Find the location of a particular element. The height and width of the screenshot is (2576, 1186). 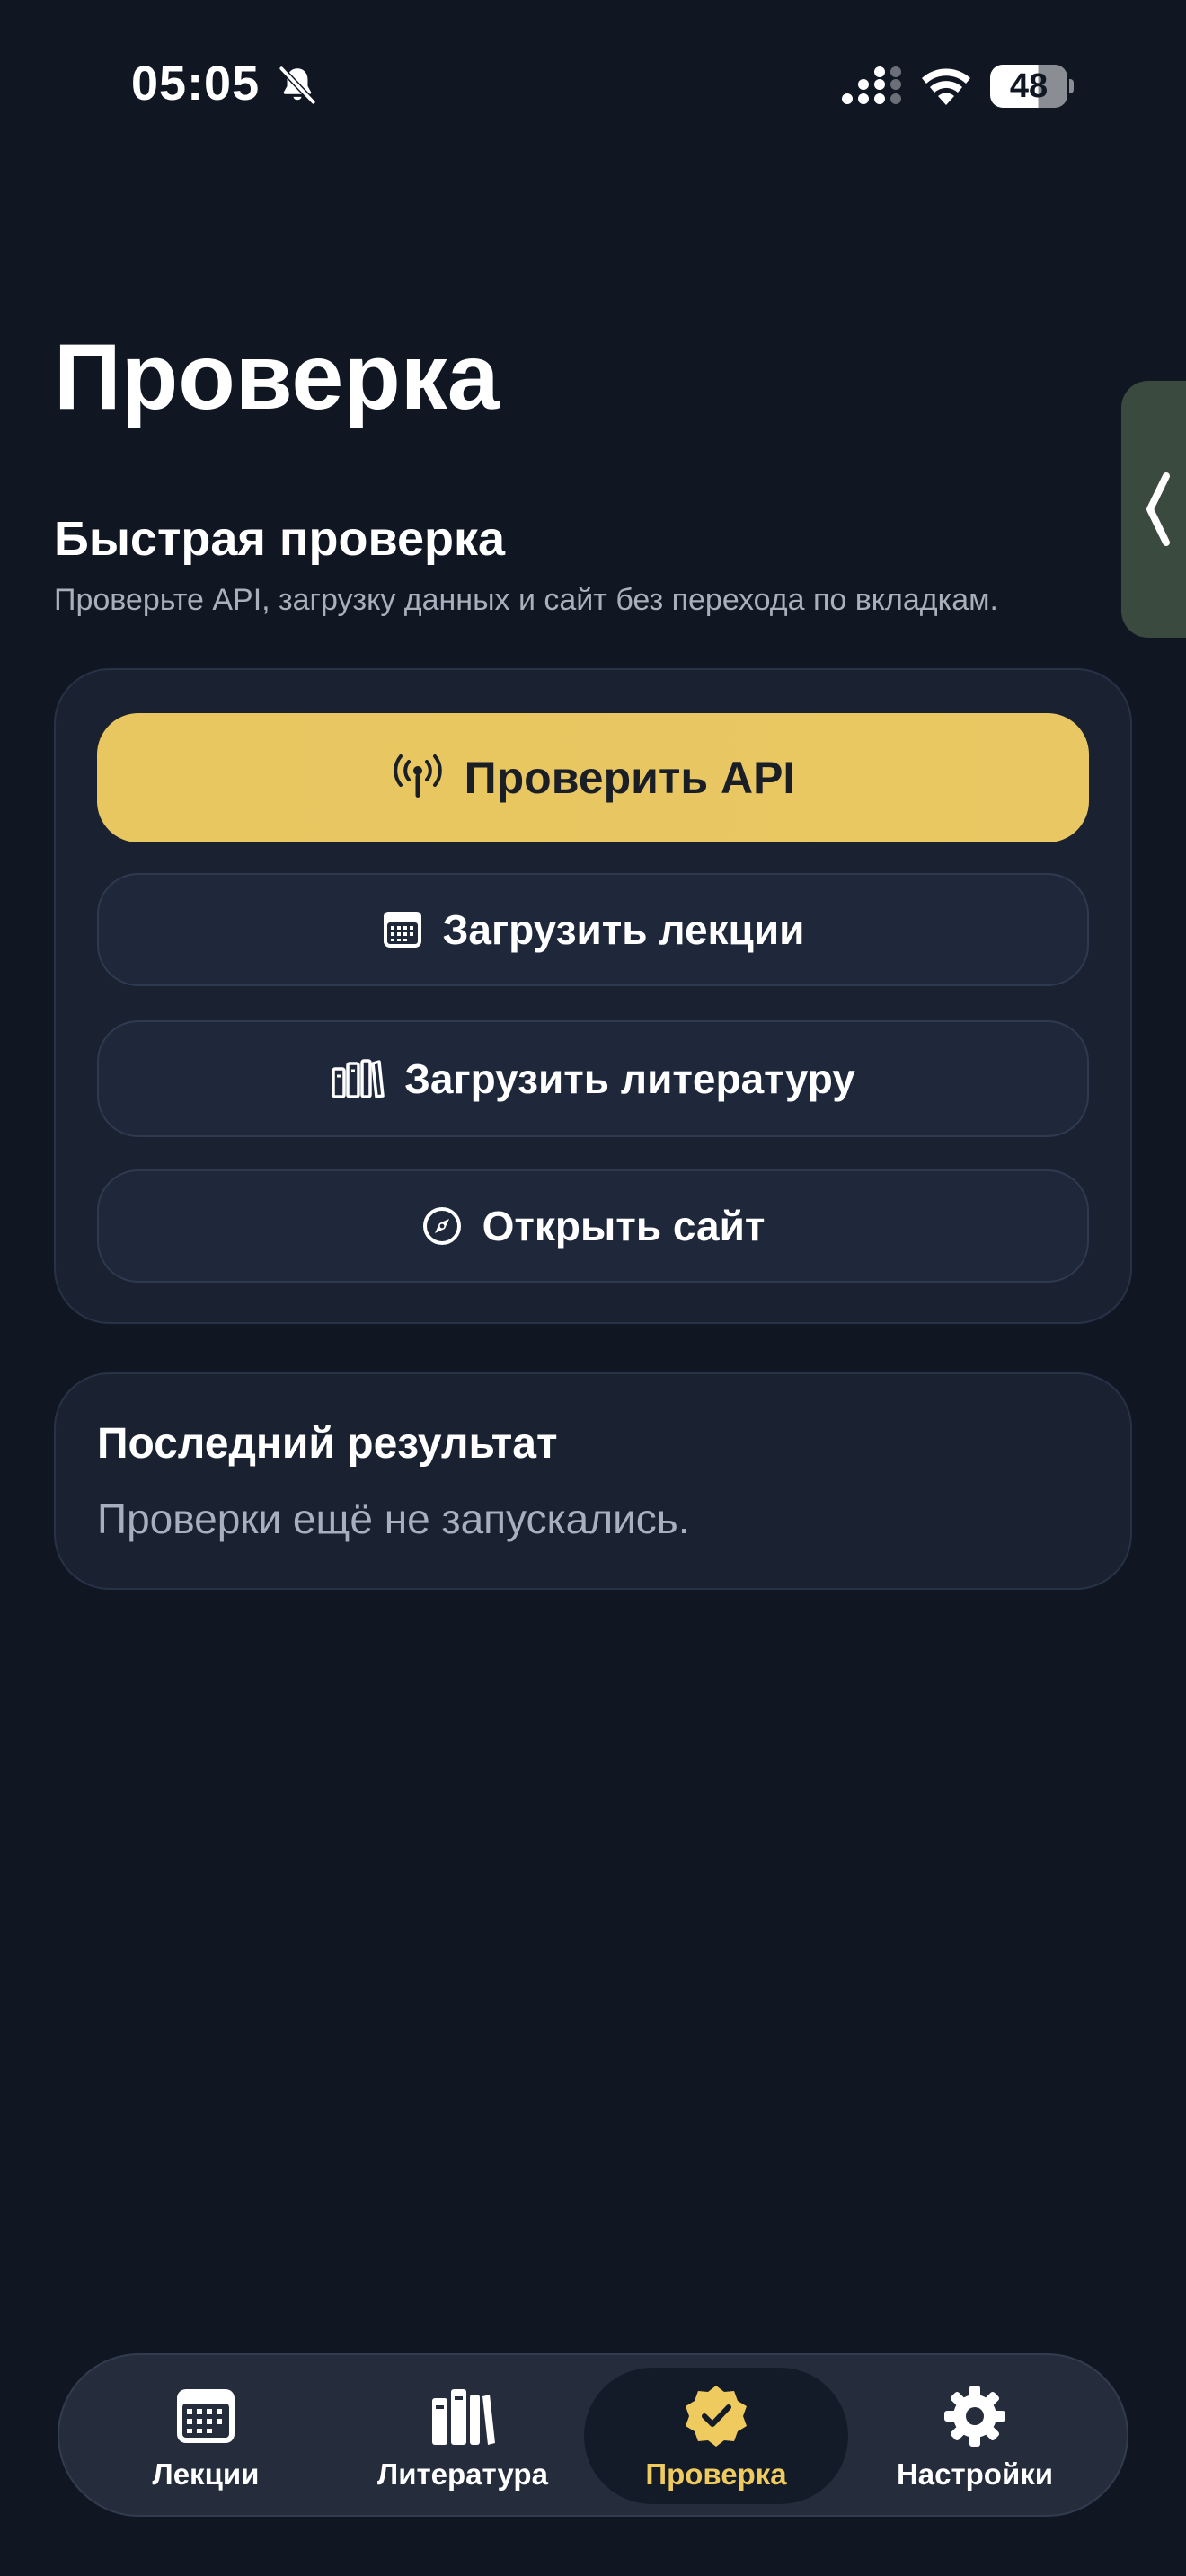

battery-level: 48 is located at coordinates (1029, 86).